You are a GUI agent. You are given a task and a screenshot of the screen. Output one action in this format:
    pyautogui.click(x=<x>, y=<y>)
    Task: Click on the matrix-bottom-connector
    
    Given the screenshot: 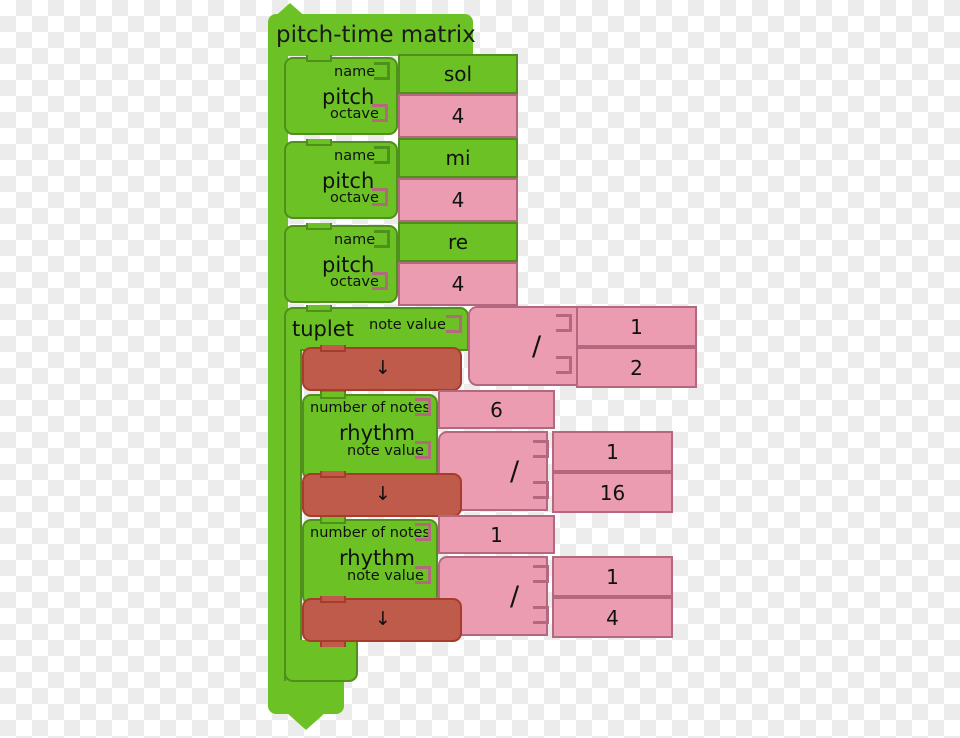 What is the action you would take?
    pyautogui.click(x=306, y=721)
    